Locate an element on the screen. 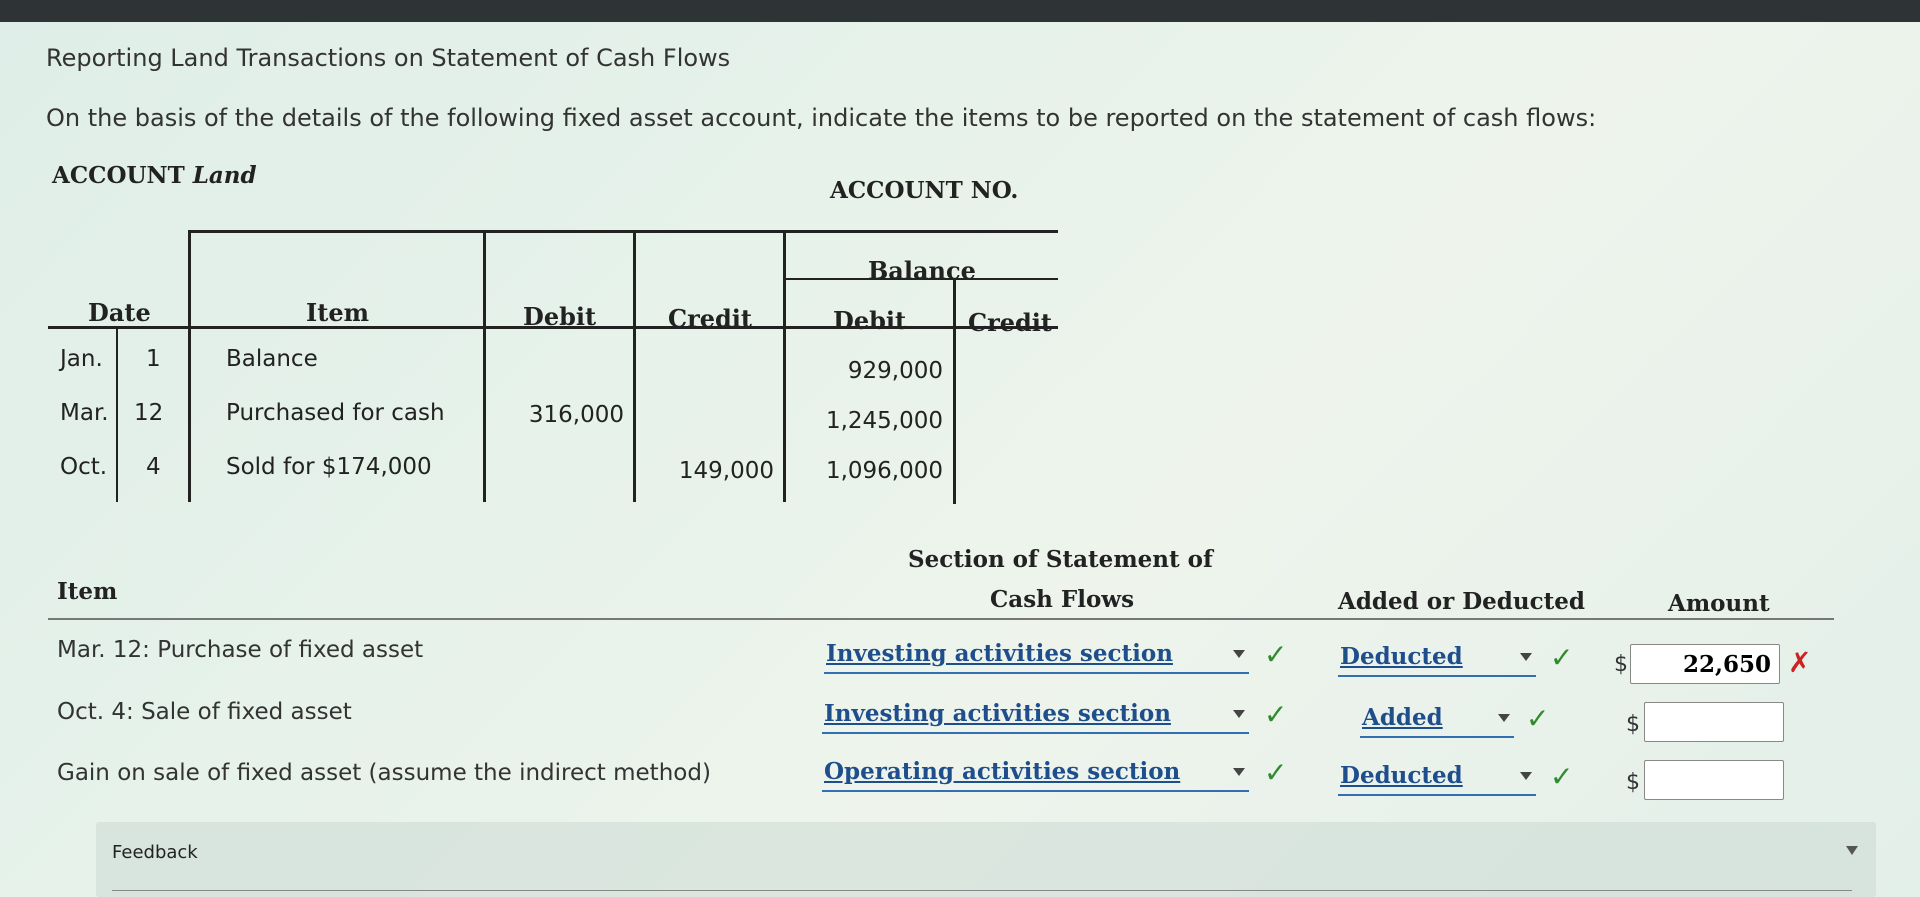 The width and height of the screenshot is (1920, 897). row-item: Balance is located at coordinates (272, 359).